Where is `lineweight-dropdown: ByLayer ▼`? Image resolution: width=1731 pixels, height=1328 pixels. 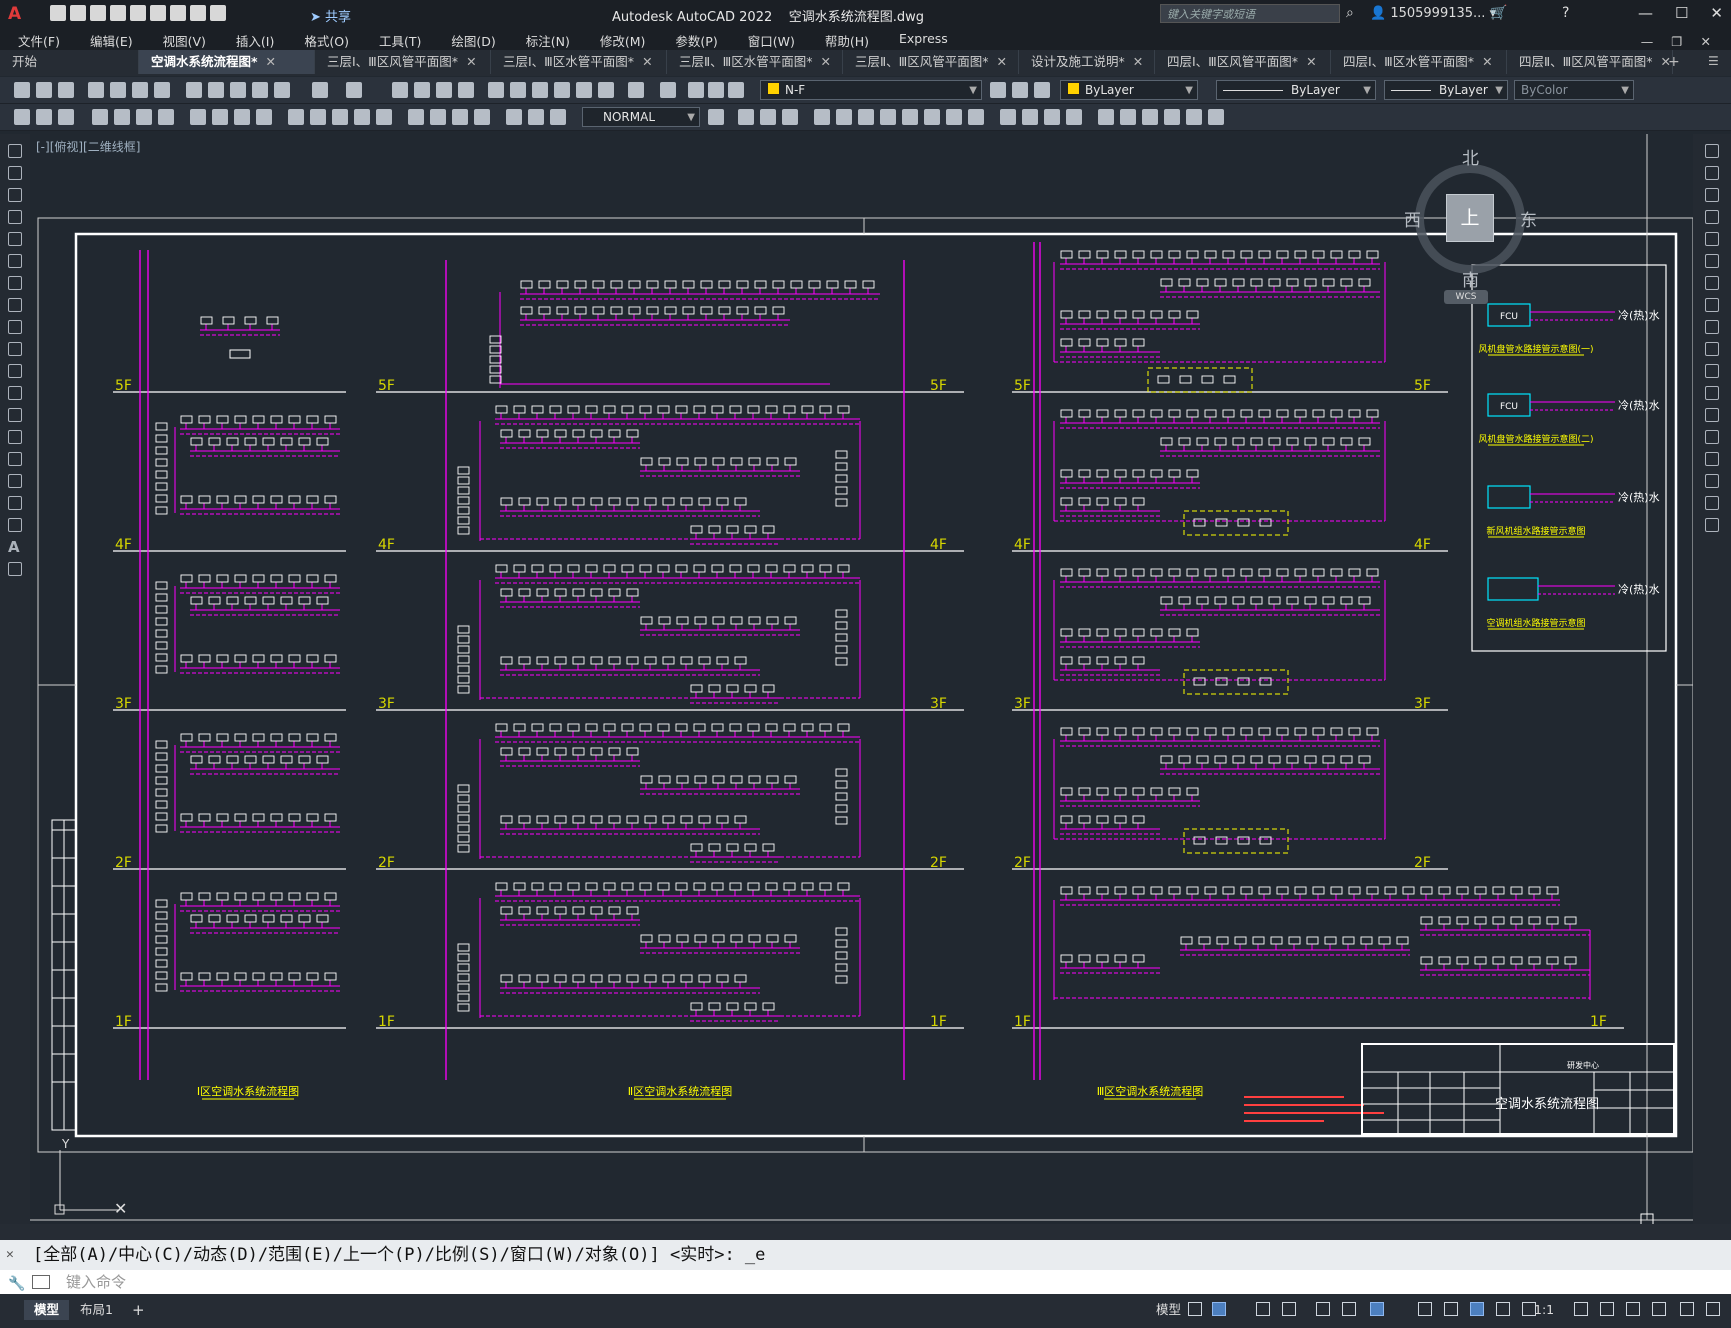 lineweight-dropdown: ByLayer ▼ is located at coordinates (1446, 90).